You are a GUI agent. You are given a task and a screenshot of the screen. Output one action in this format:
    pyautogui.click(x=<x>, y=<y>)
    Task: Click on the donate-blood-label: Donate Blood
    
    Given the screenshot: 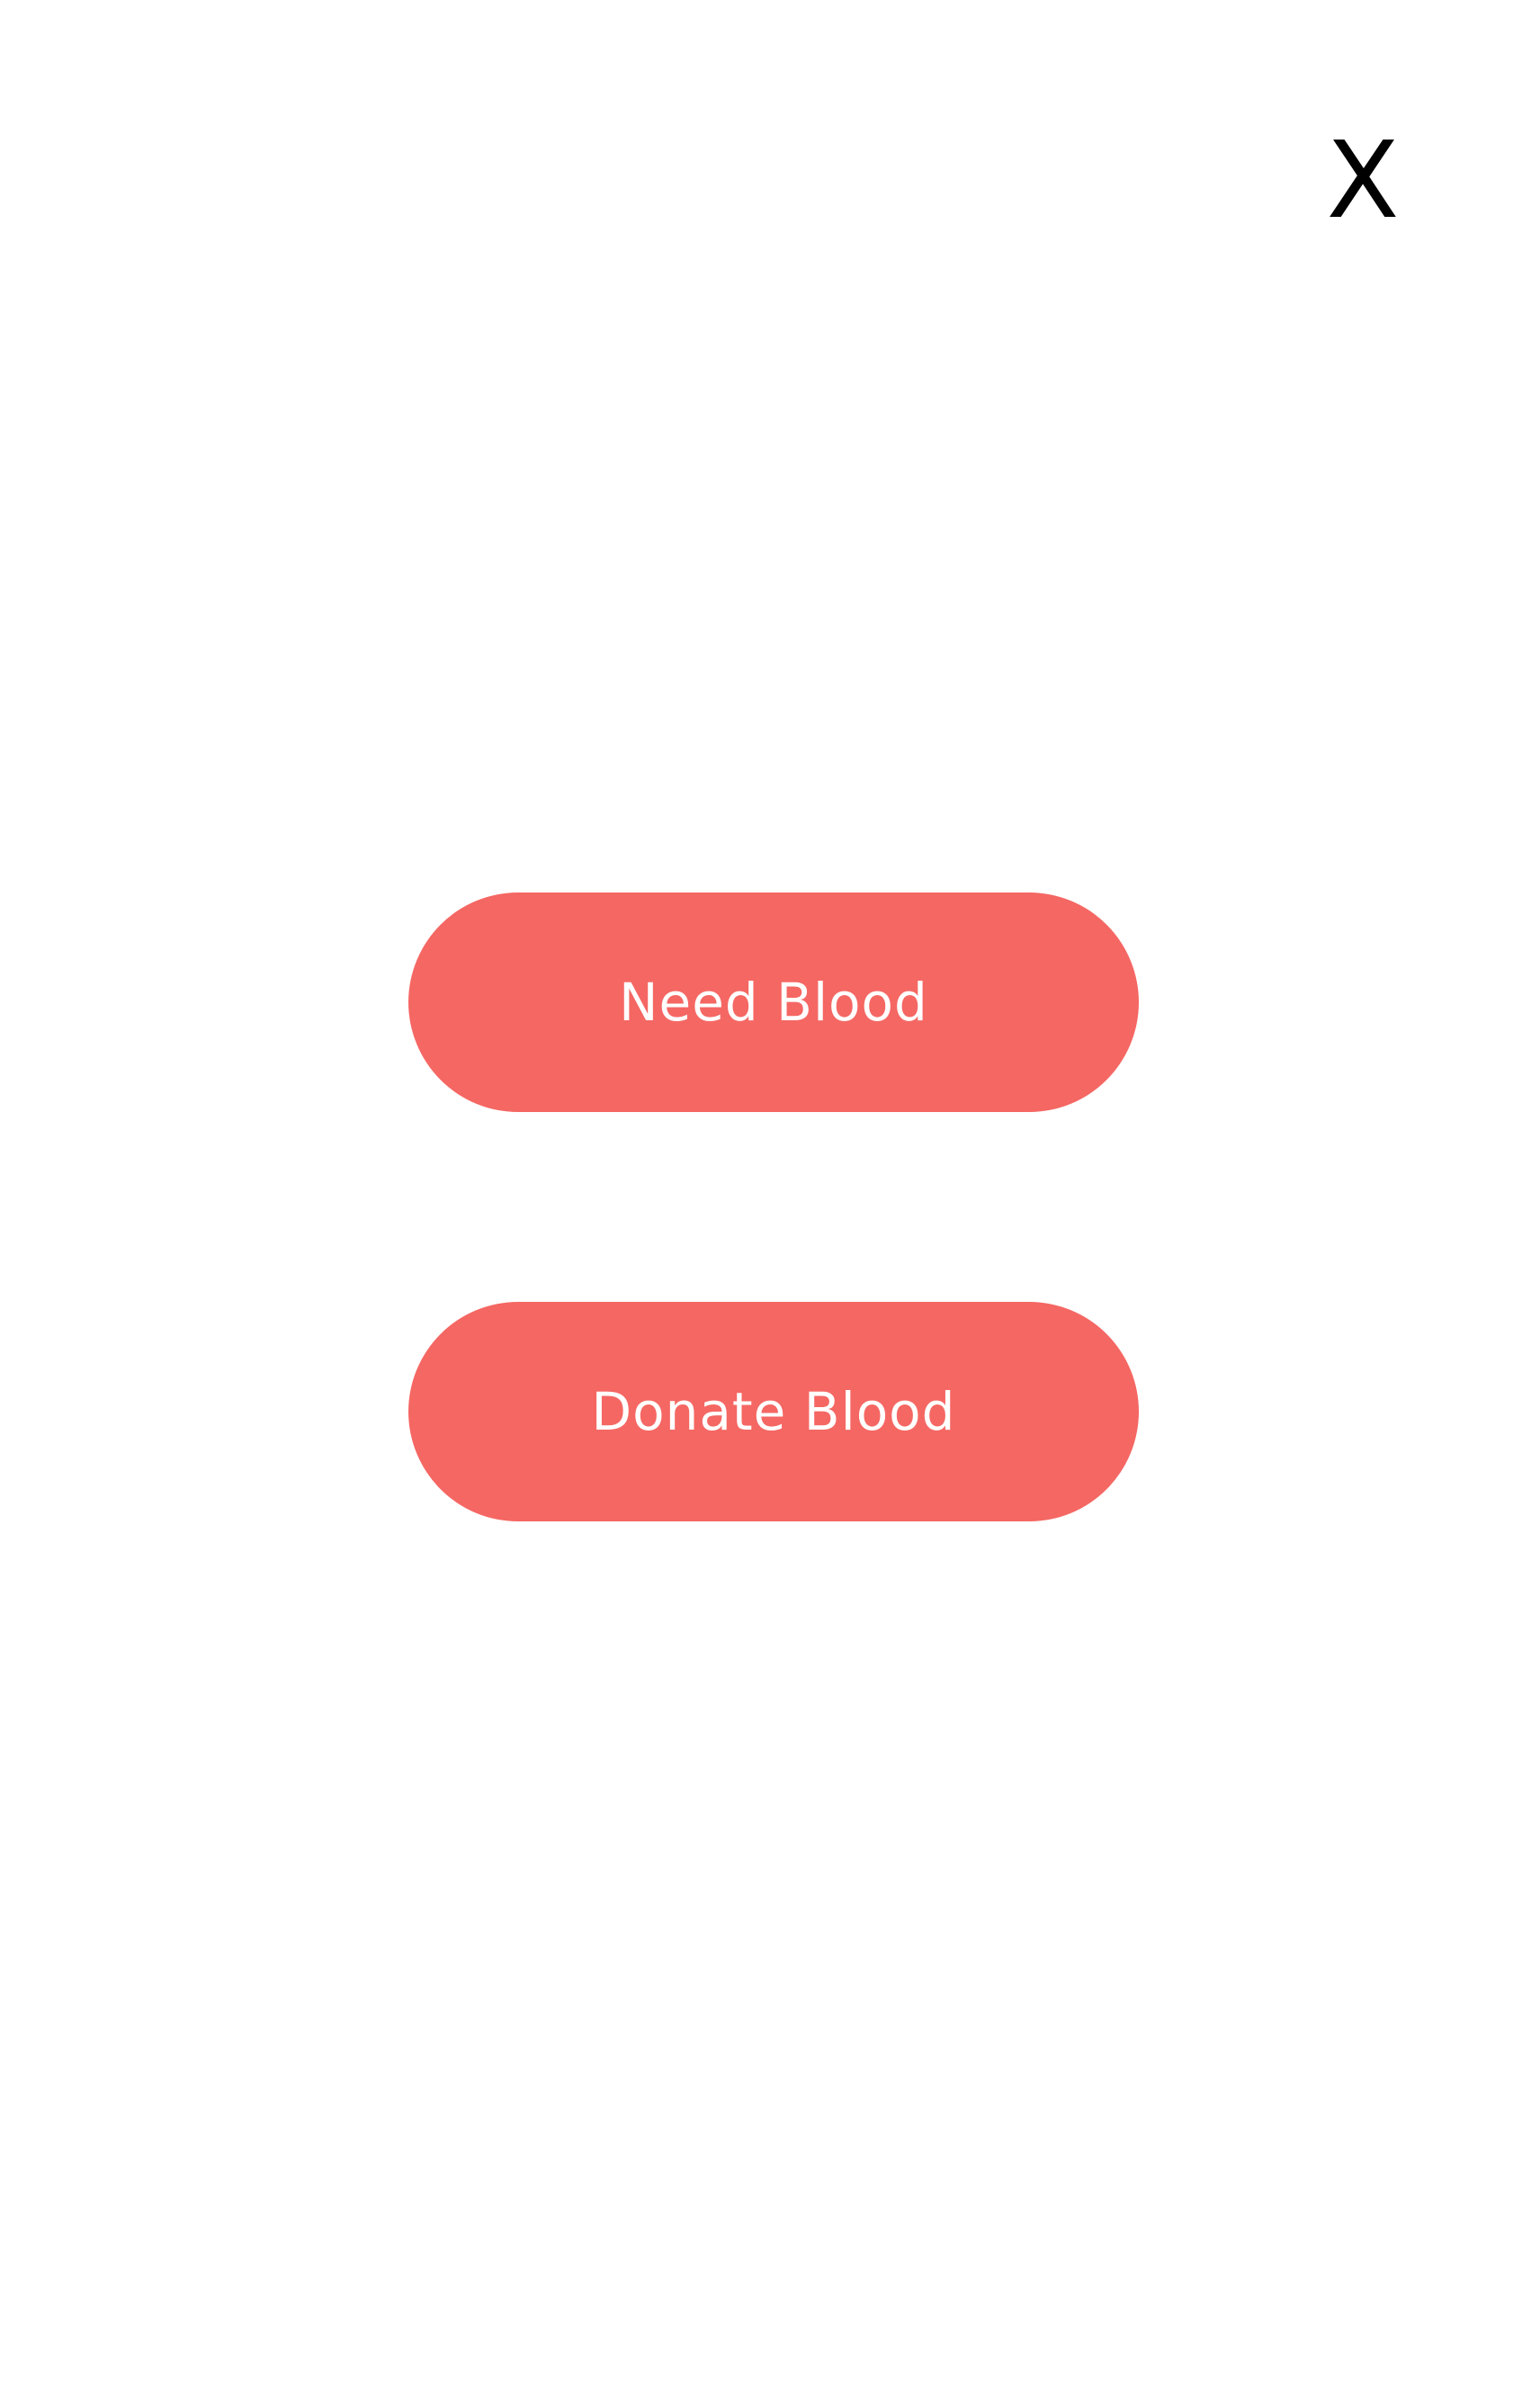 What is the action you would take?
    pyautogui.click(x=773, y=1411)
    